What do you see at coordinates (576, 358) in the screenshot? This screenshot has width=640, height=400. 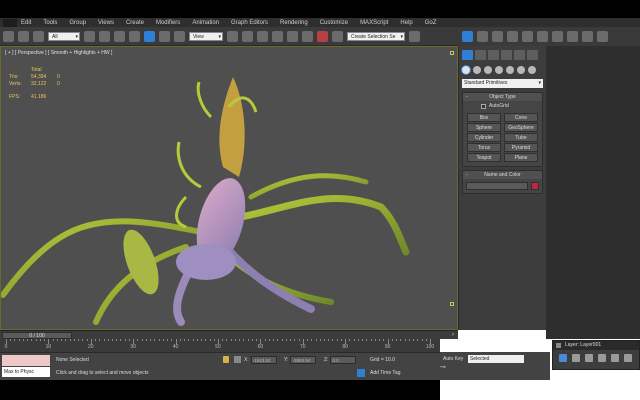 I see `delete-layer-icon` at bounding box center [576, 358].